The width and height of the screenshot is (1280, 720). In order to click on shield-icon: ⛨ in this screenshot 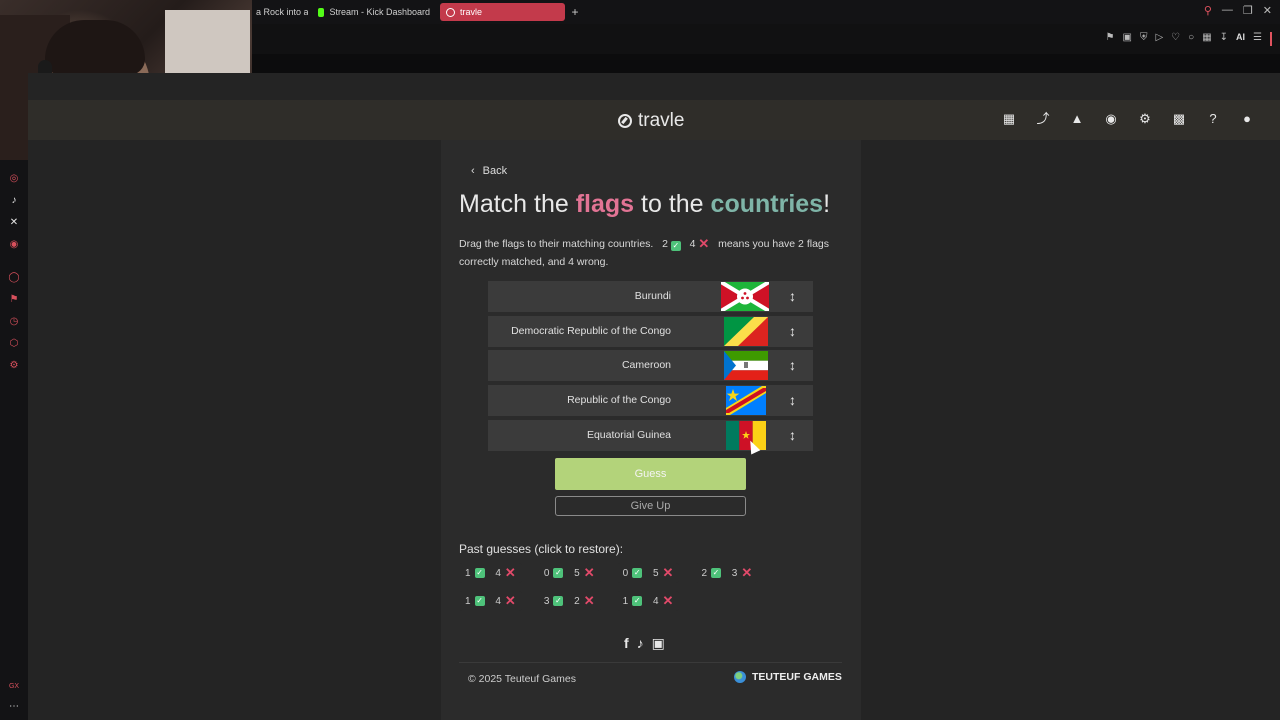, I will do `click(1144, 39)`.